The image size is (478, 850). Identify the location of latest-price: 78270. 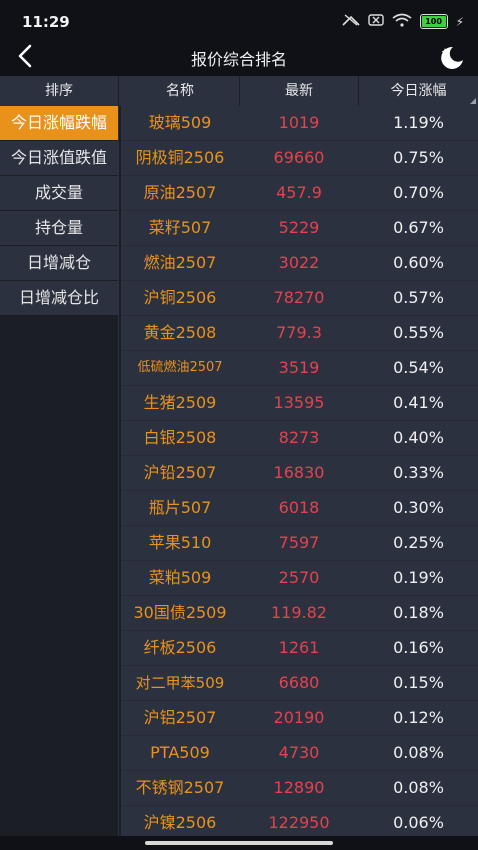
(299, 297).